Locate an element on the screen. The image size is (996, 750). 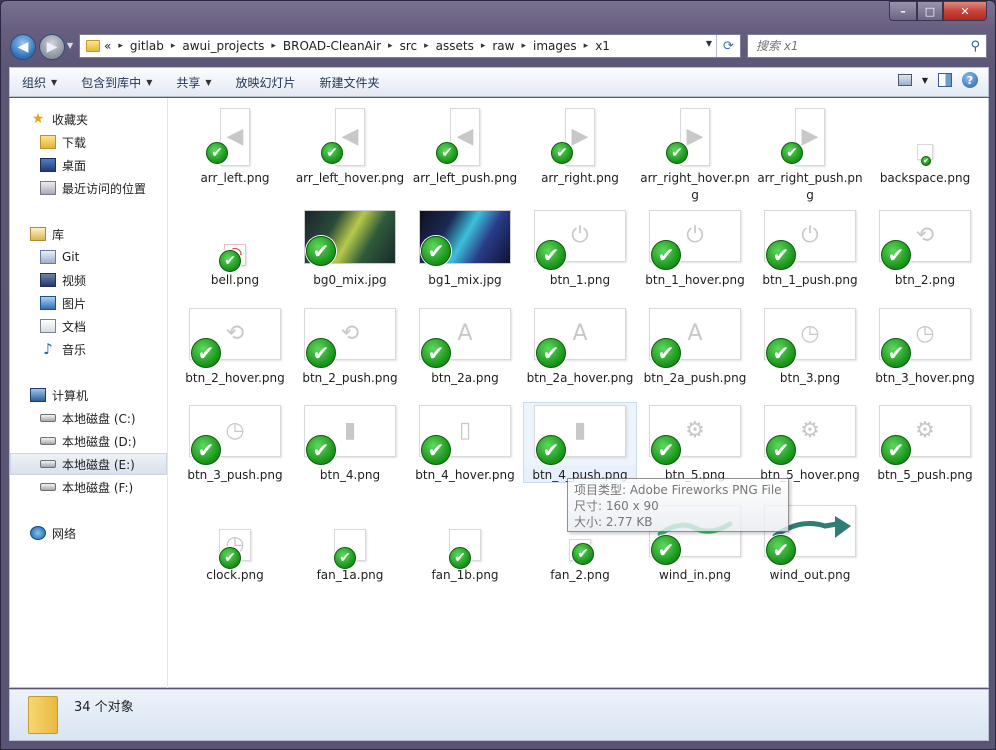
file-item: ▯ ✔ btn_4_hover.png is located at coordinates (465, 443).